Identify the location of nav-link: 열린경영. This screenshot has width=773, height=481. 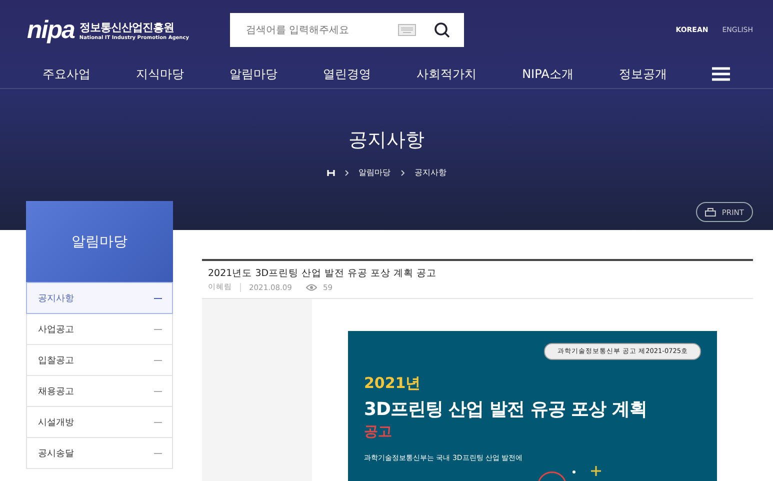
(347, 74).